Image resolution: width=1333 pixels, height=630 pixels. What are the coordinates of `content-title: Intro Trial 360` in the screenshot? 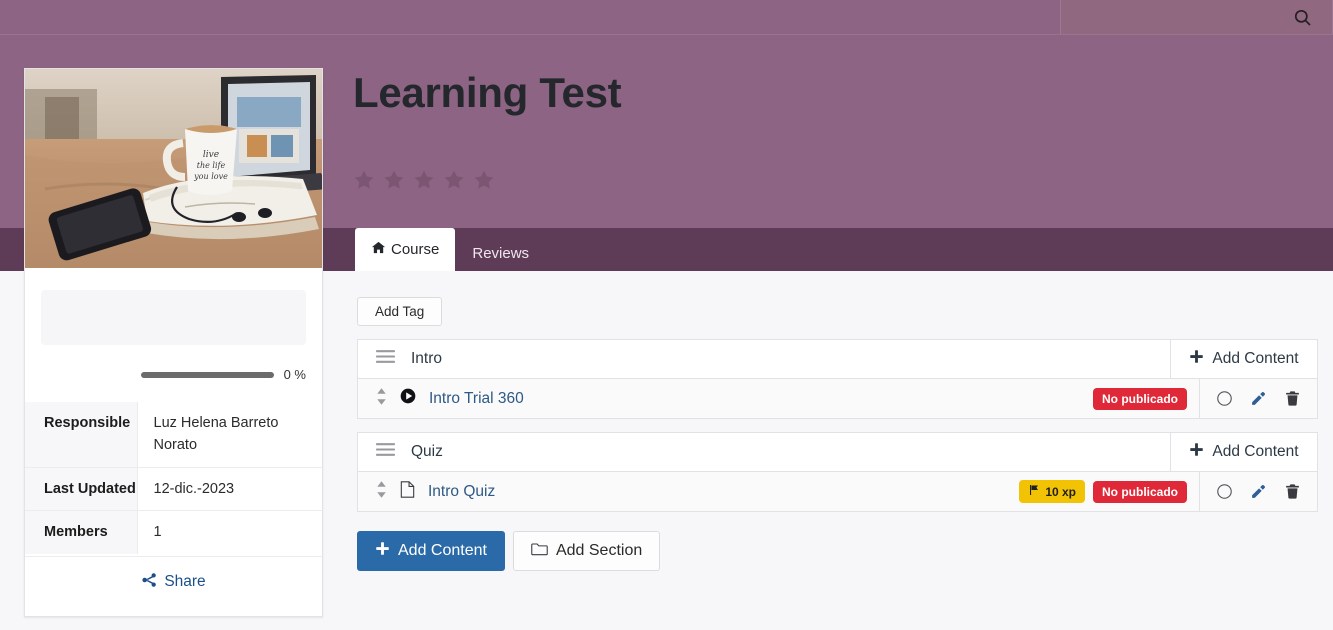 It's located at (476, 399).